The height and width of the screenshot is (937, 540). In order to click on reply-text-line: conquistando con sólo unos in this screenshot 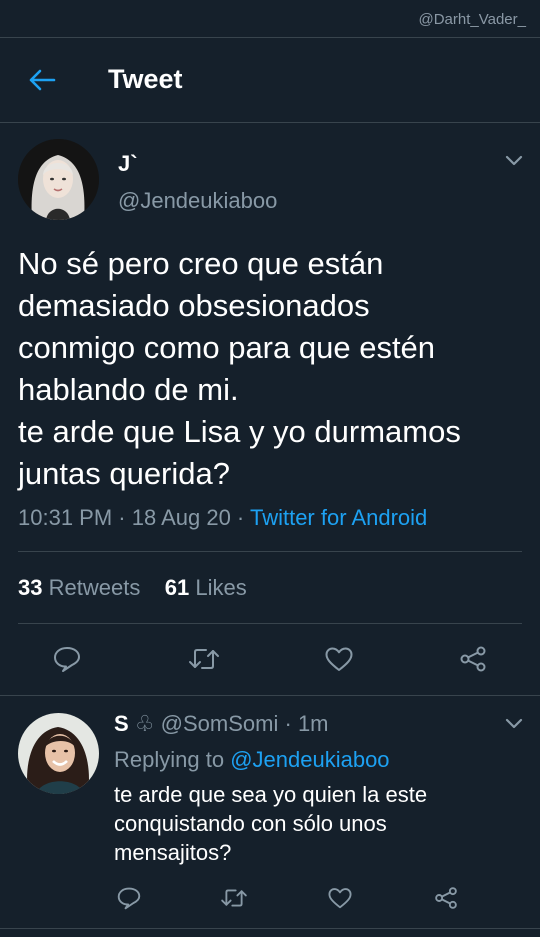, I will do `click(250, 823)`.